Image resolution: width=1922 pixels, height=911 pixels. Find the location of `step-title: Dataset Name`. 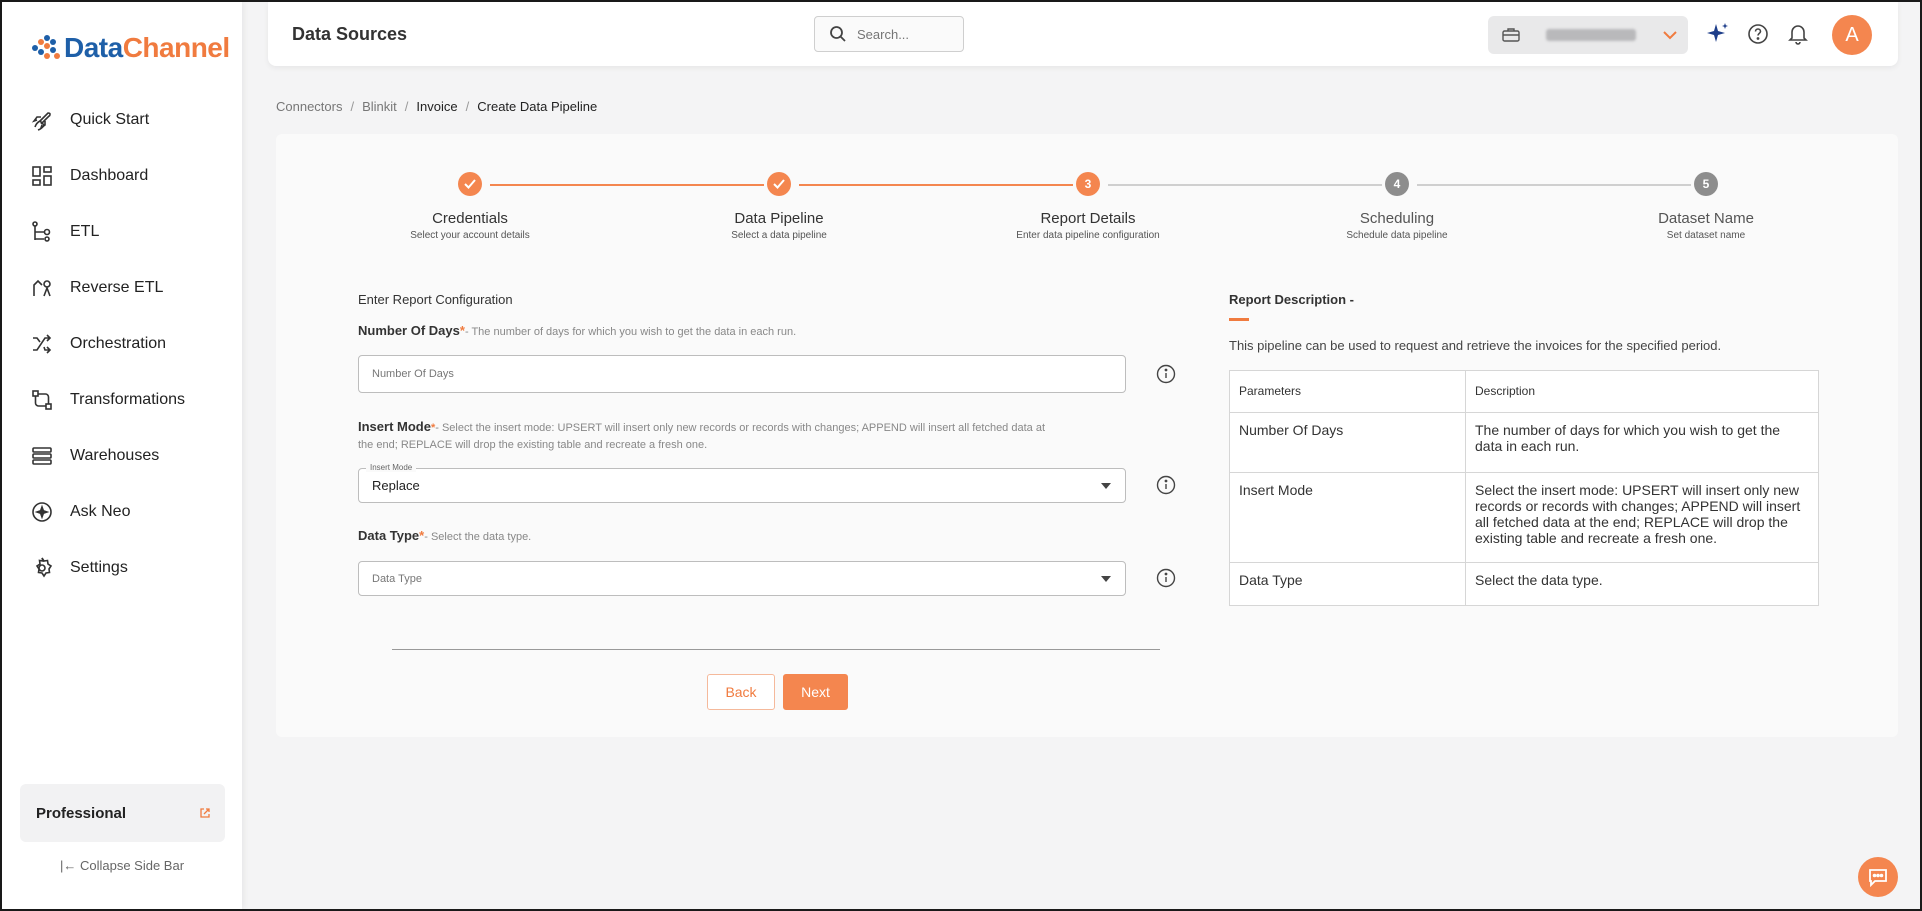

step-title: Dataset Name is located at coordinates (1706, 218).